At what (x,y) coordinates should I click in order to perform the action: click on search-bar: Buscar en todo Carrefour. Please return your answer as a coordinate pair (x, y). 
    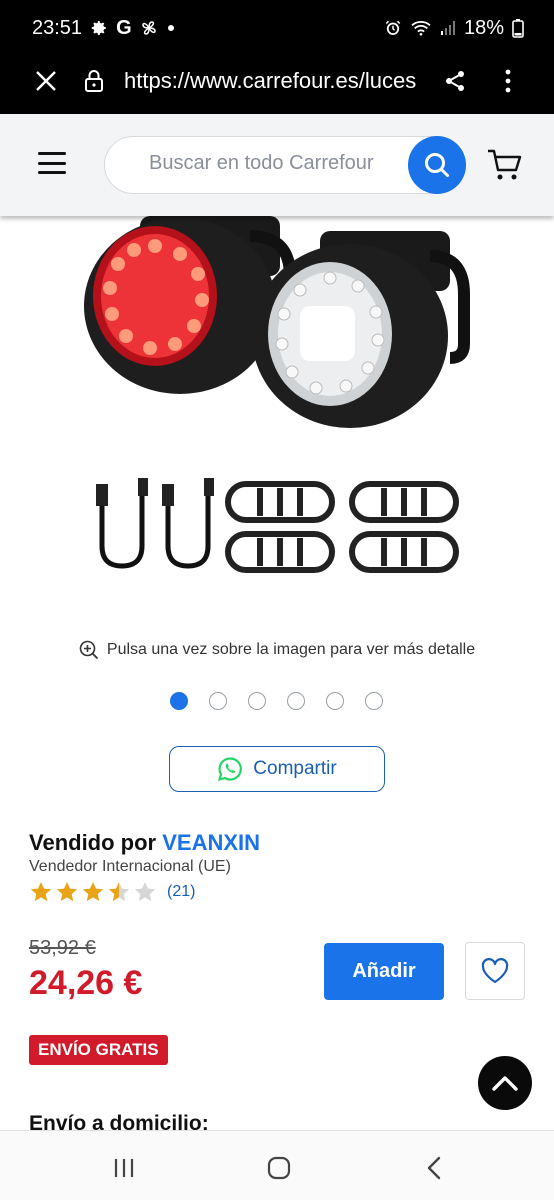
    Looking at the image, I should click on (285, 165).